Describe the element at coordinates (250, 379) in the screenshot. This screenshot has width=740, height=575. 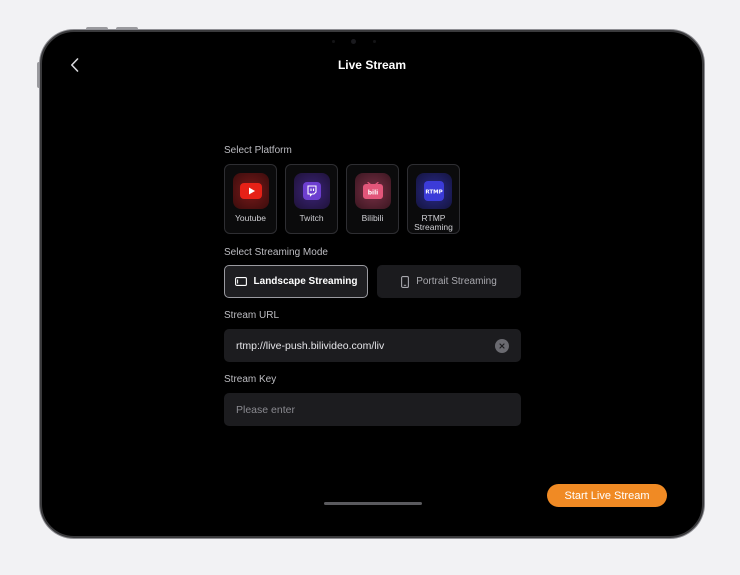
I see `stream-key-label: Stream Key` at that location.